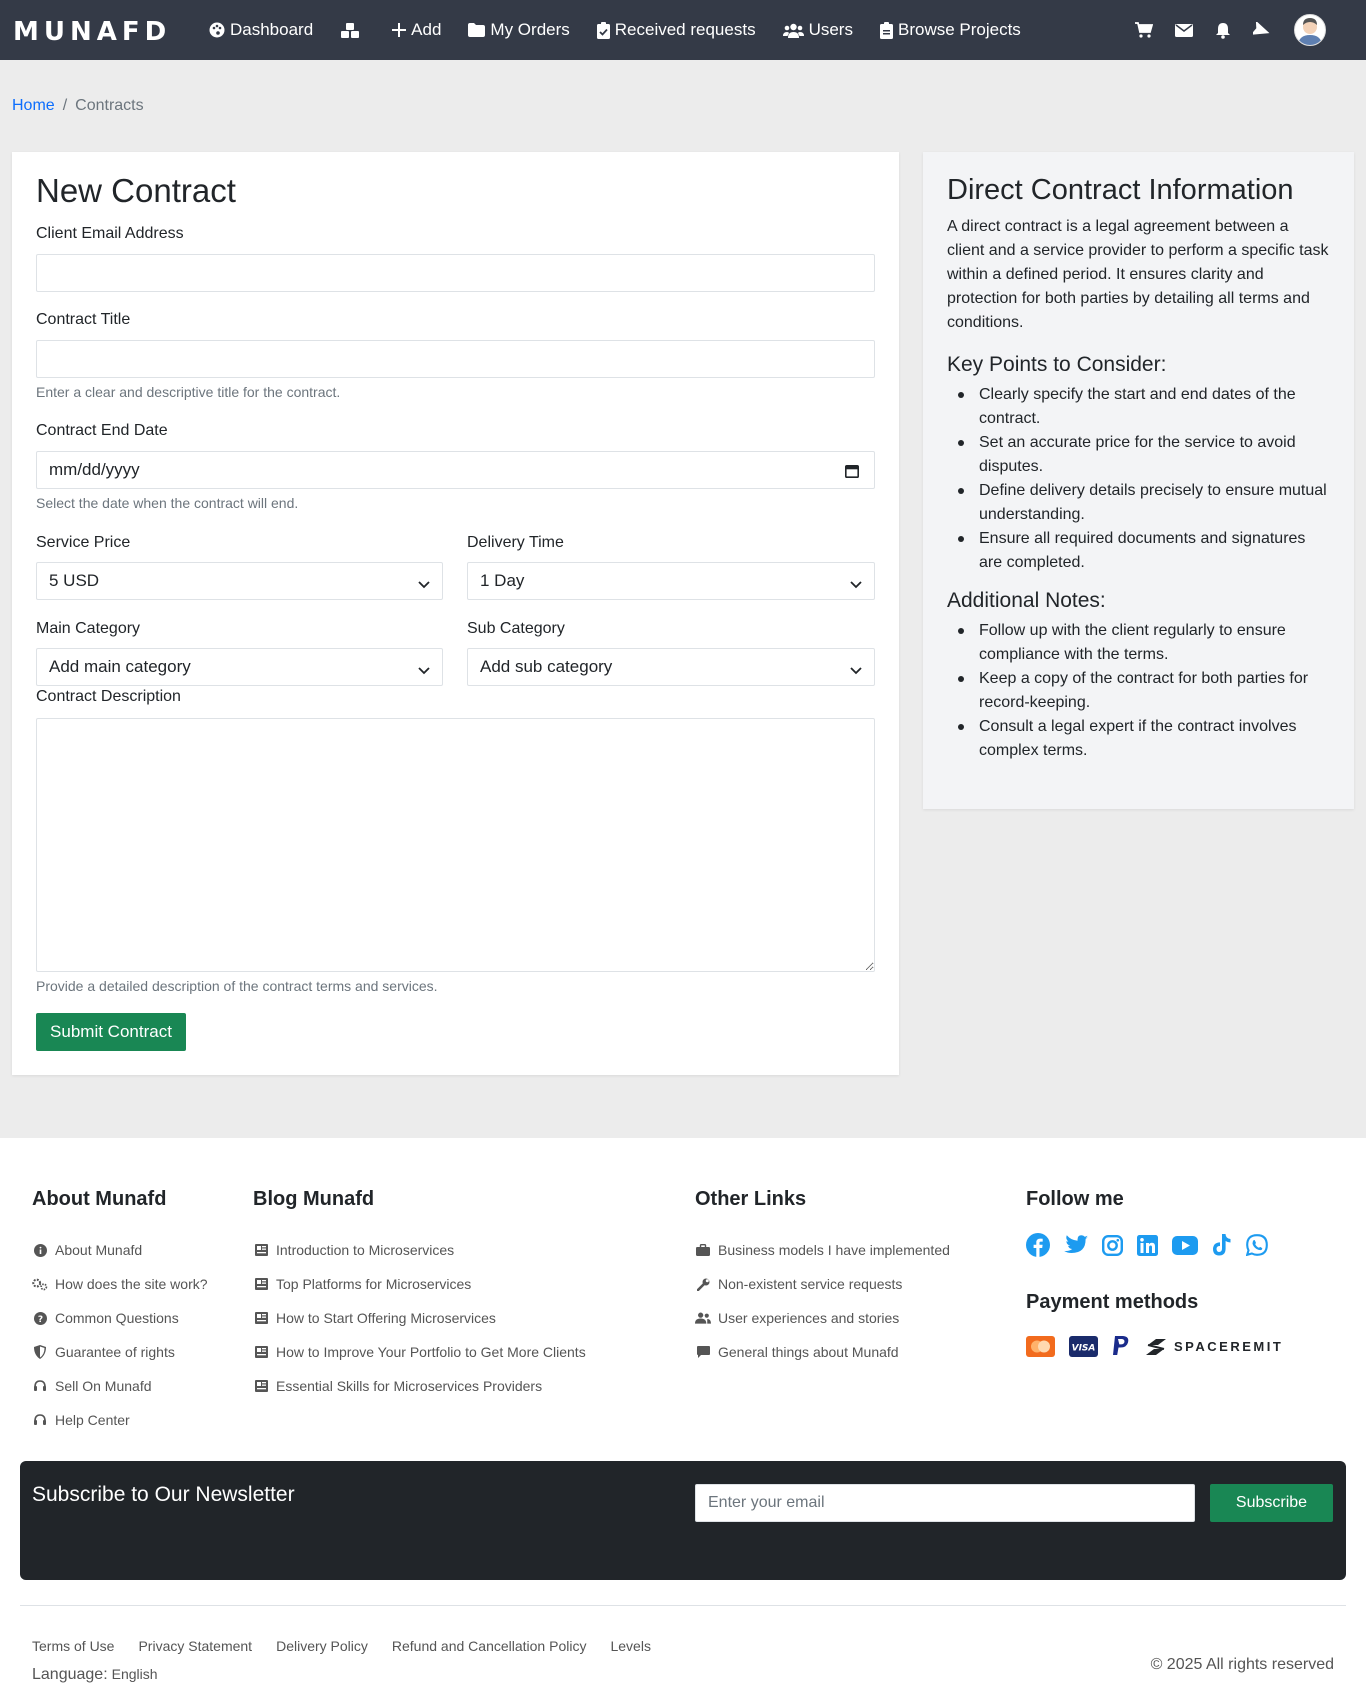 This screenshot has width=1366, height=1694. What do you see at coordinates (489, 1646) in the screenshot?
I see `legal-link-refund: Refund and Cancellation Policy` at bounding box center [489, 1646].